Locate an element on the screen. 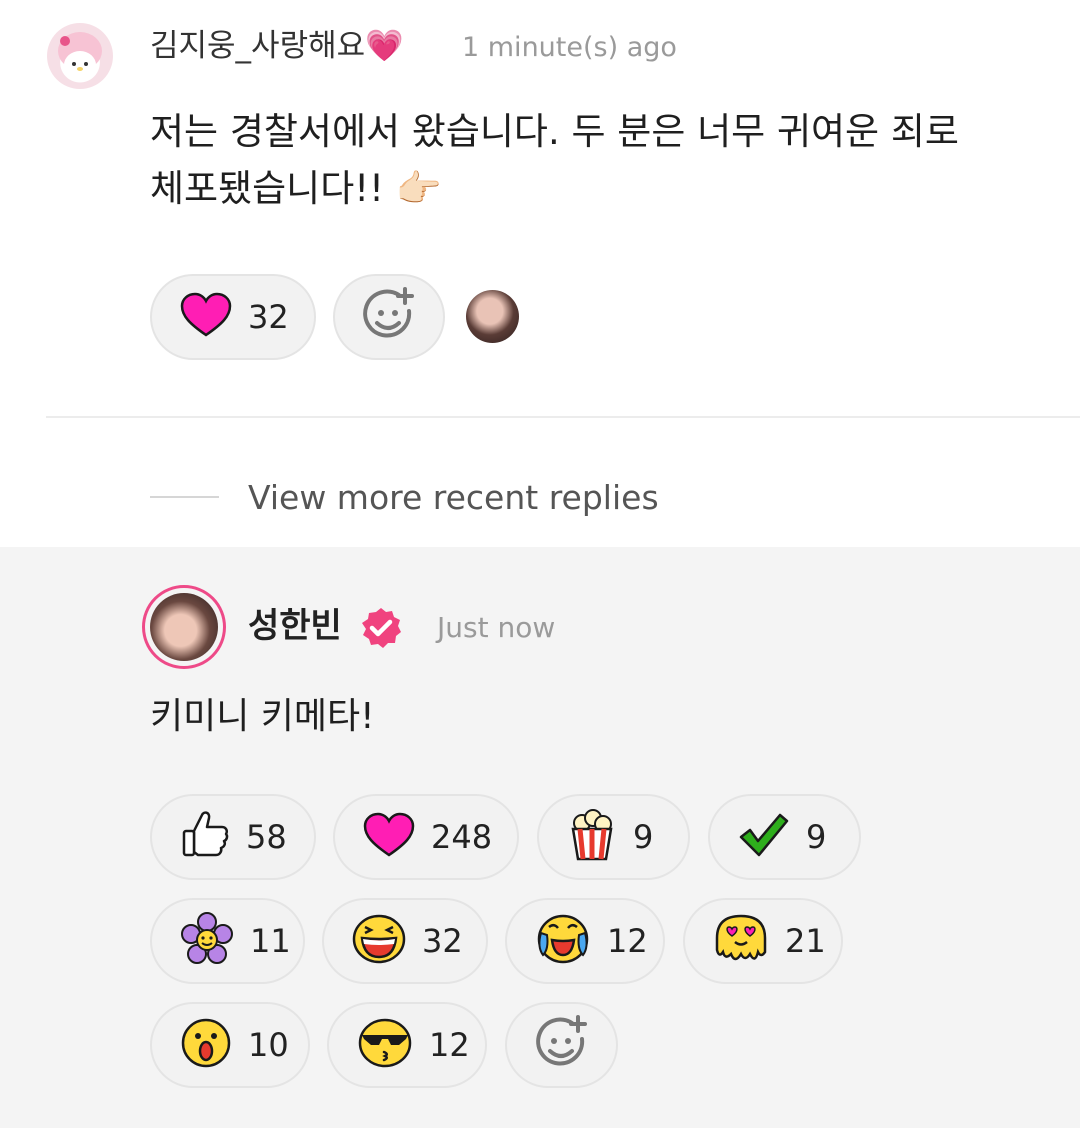 The height and width of the screenshot is (1128, 1080). reaction-sunglasses-button: 12 is located at coordinates (407, 1045).